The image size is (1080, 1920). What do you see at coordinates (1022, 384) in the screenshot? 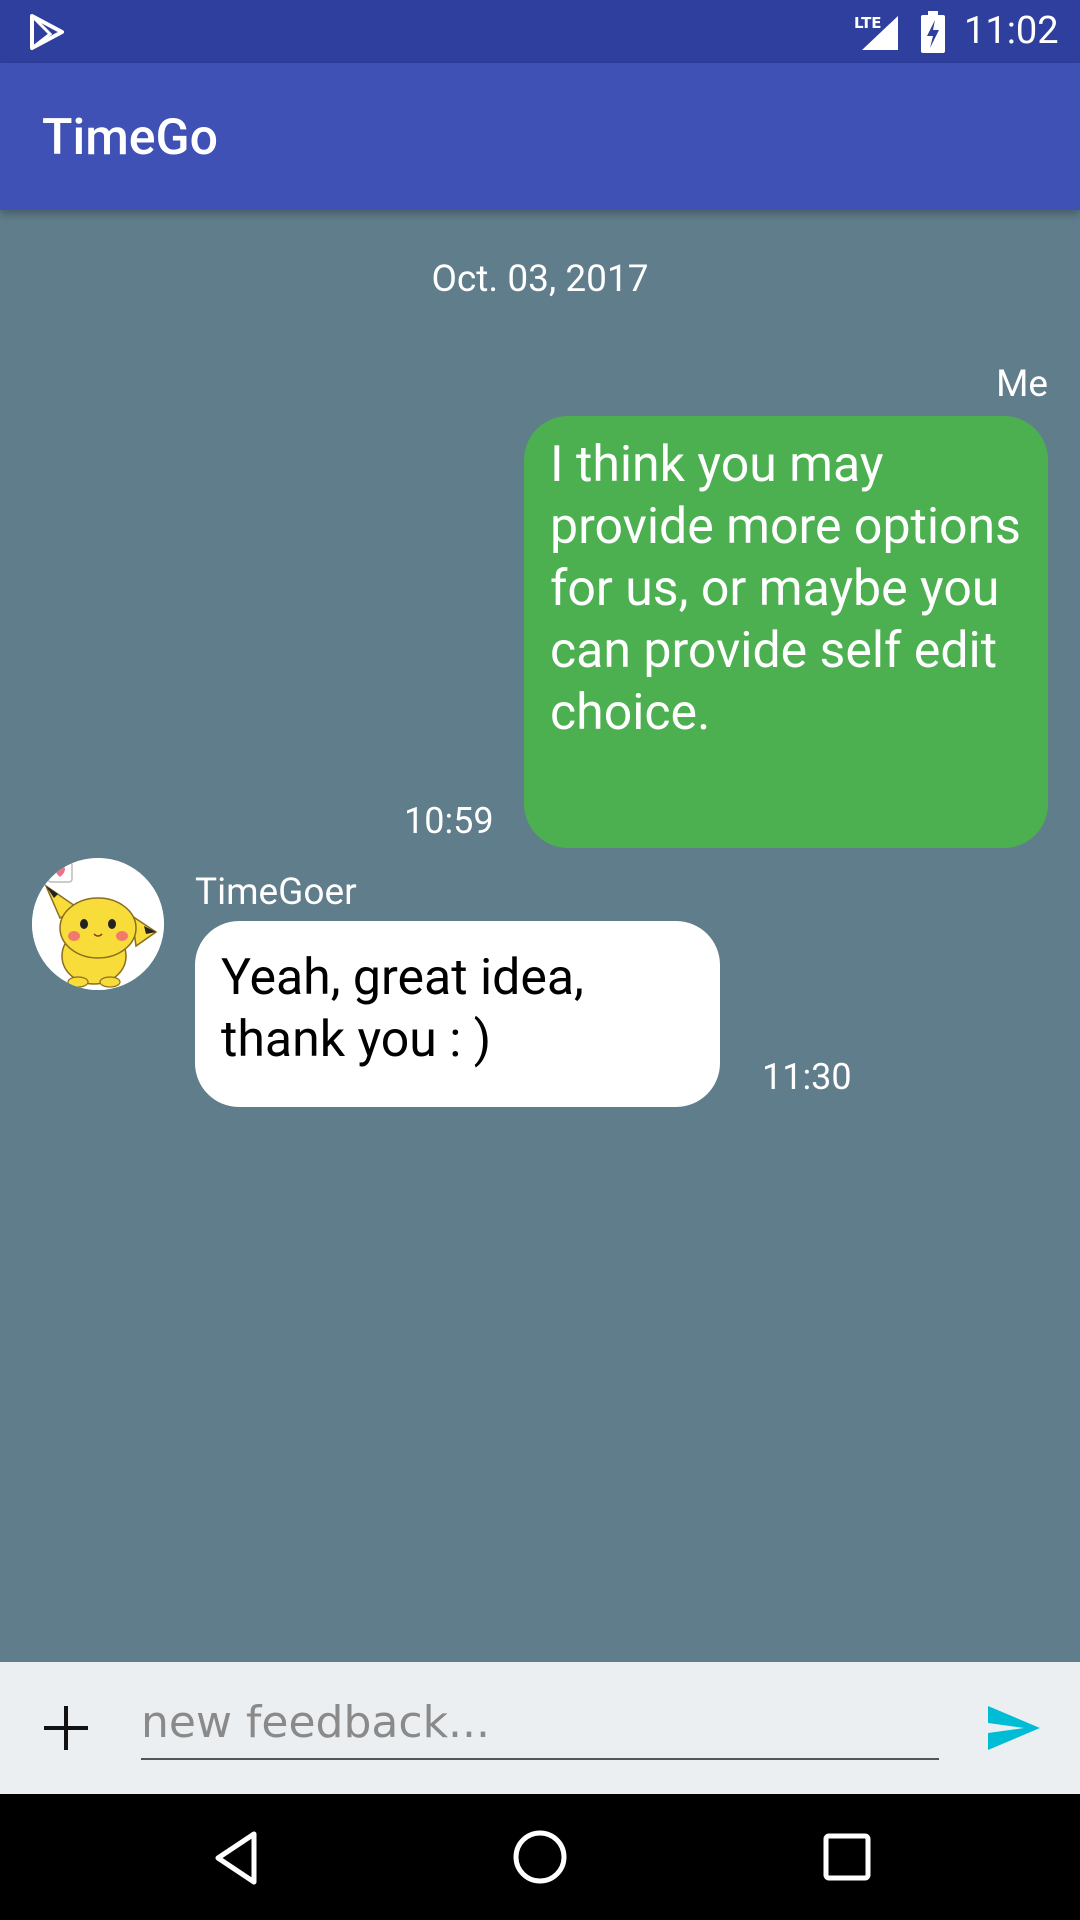
I see `sender-name-me: Me` at bounding box center [1022, 384].